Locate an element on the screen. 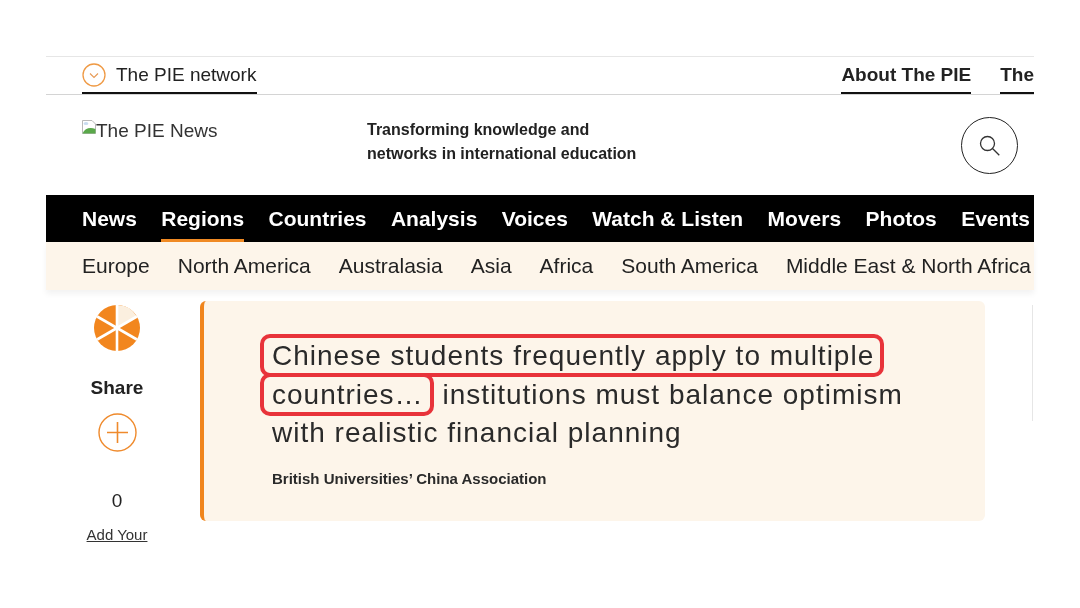 This screenshot has height=608, width=1080. search-icon is located at coordinates (989, 145).